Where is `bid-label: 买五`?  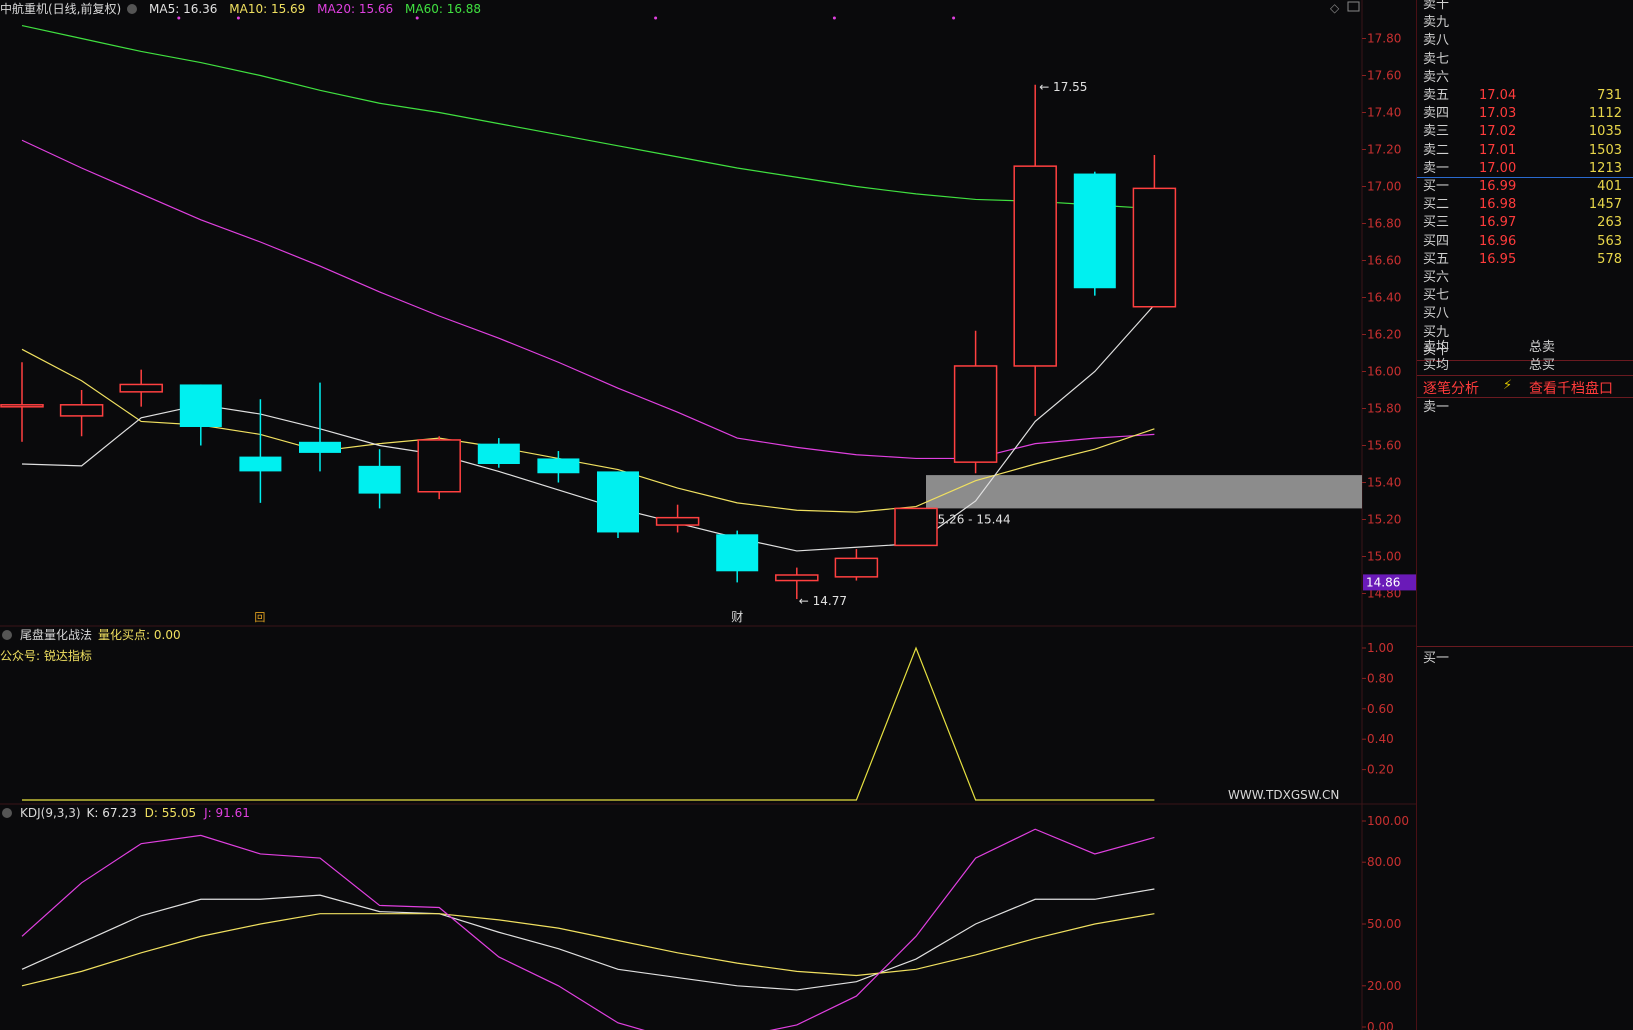 bid-label: 买五 is located at coordinates (1436, 259).